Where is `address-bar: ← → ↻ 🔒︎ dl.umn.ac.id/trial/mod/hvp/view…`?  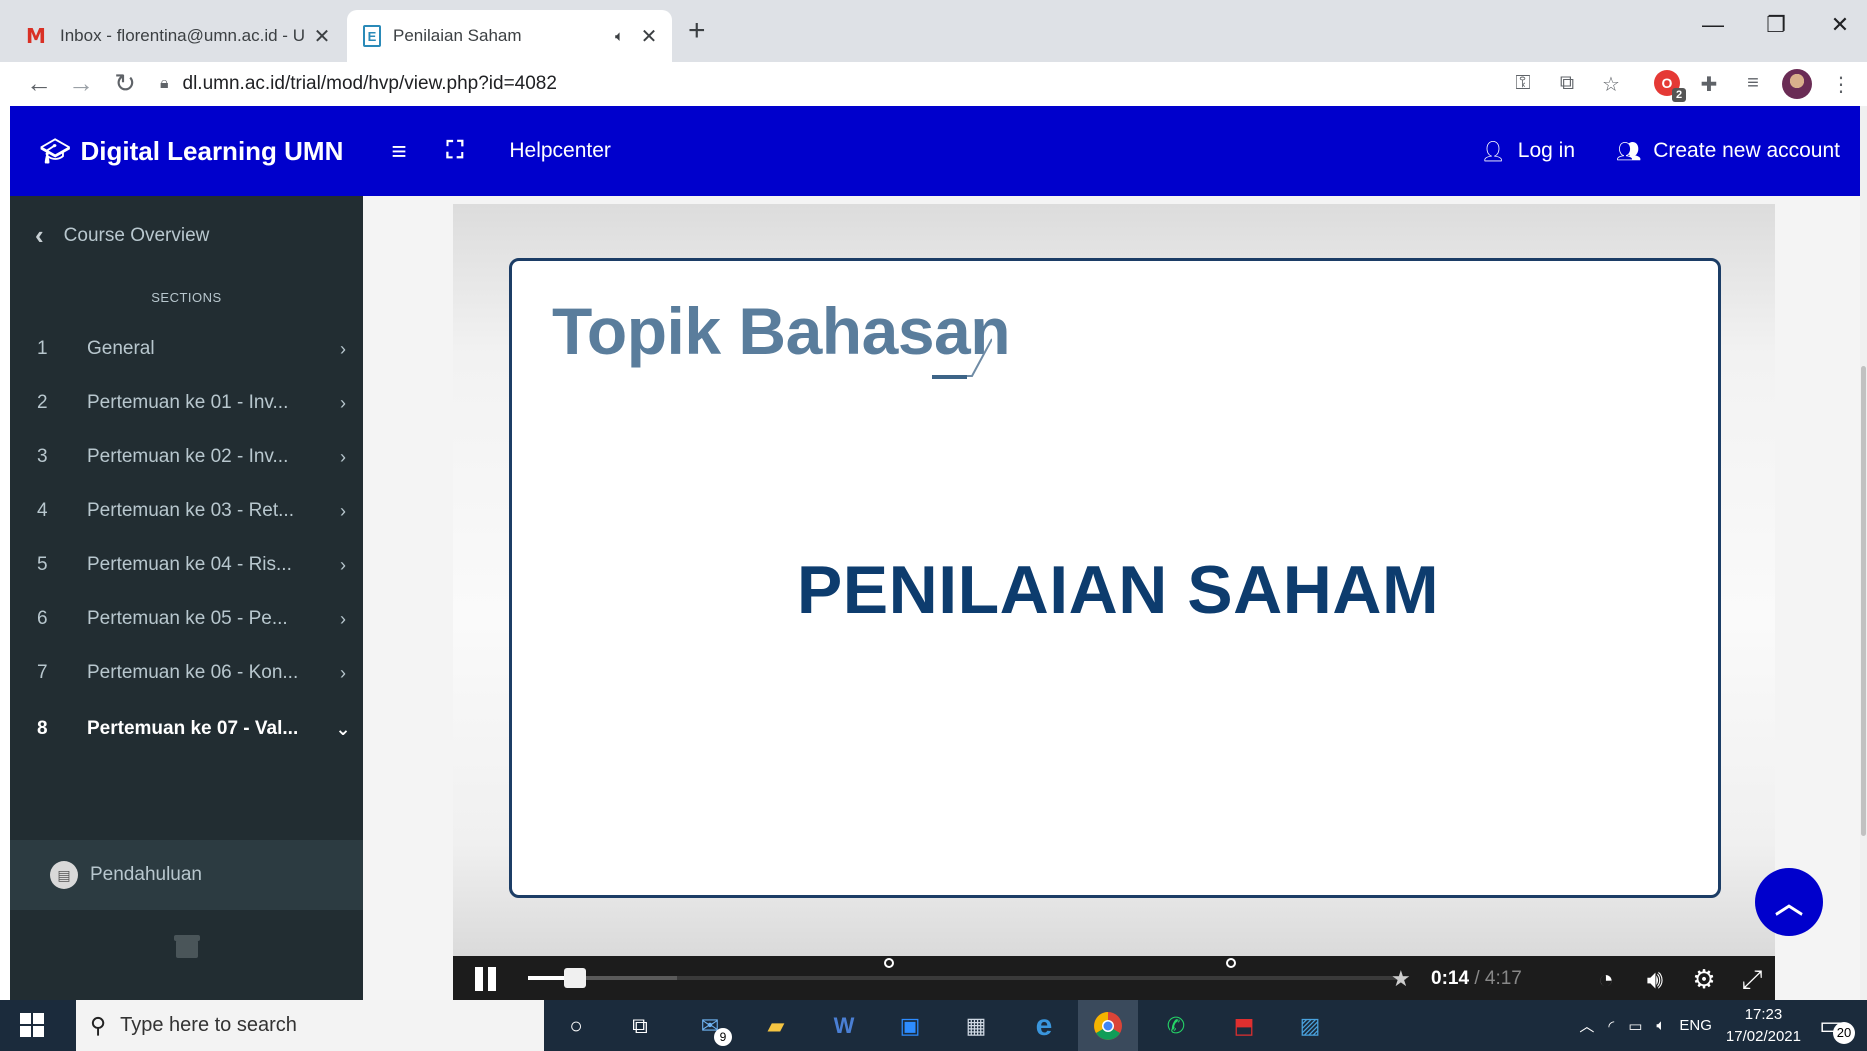
address-bar: ← → ↻ 🔒︎ dl.umn.ac.id/trial/mod/hvp/view… is located at coordinates (933, 84).